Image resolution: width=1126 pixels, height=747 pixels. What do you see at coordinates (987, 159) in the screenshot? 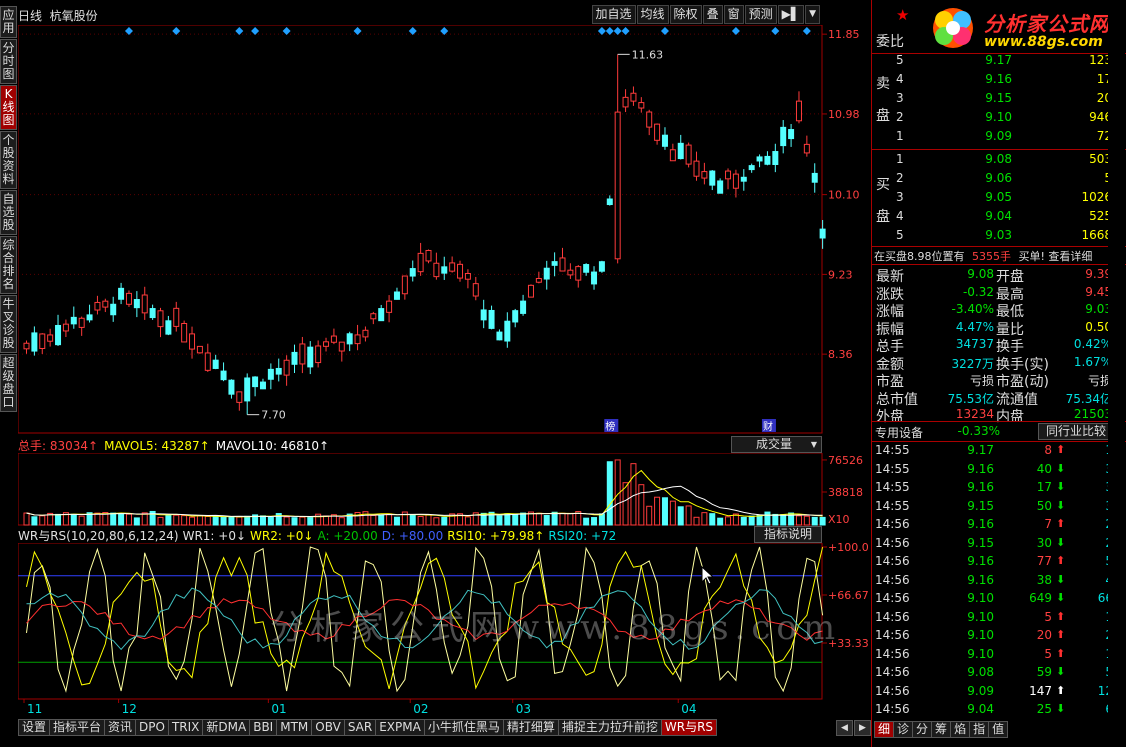
I see `buy-price: 9.08` at bounding box center [987, 159].